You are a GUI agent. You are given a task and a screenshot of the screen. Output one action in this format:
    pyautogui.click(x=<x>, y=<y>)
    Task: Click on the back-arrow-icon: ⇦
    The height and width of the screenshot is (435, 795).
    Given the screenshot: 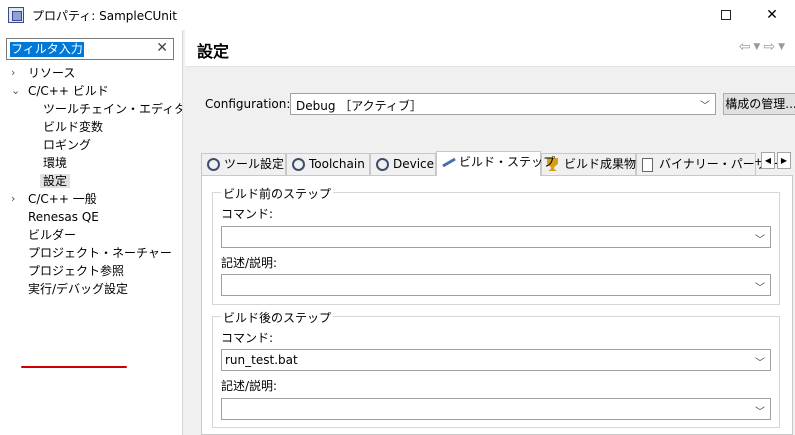 What is the action you would take?
    pyautogui.click(x=745, y=47)
    